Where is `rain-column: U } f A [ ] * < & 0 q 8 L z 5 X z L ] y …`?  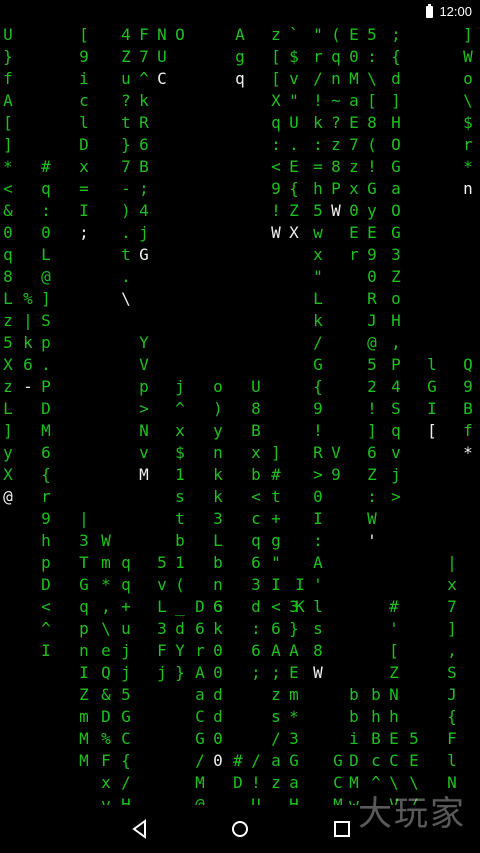
rain-column: U } f A [ ] * < & 0 q 8 L z 5 X z L ] y … is located at coordinates (8, 266).